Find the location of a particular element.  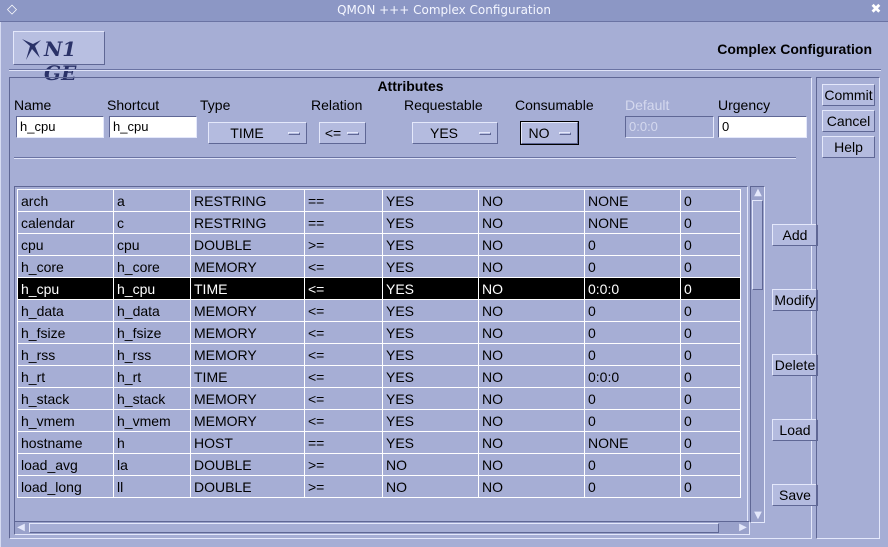

consumable-select: NO is located at coordinates (549, 133).